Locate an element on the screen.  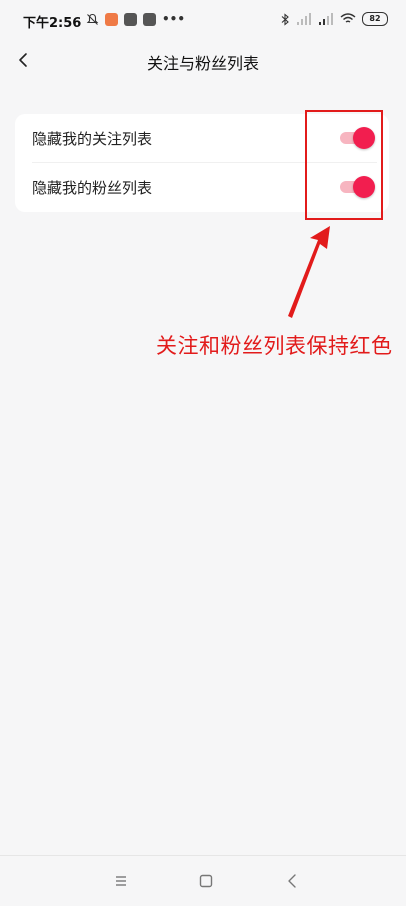
home-square-icon is located at coordinates (206, 881).